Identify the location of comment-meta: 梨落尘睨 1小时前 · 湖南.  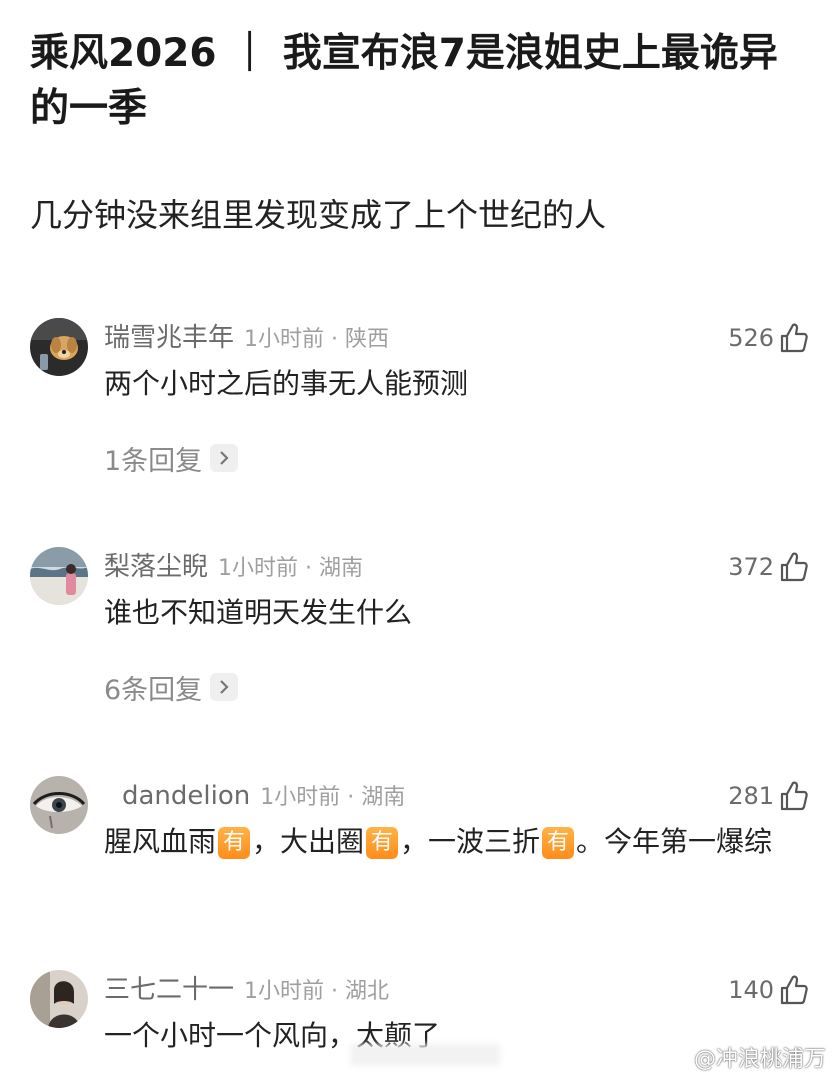
(233, 567).